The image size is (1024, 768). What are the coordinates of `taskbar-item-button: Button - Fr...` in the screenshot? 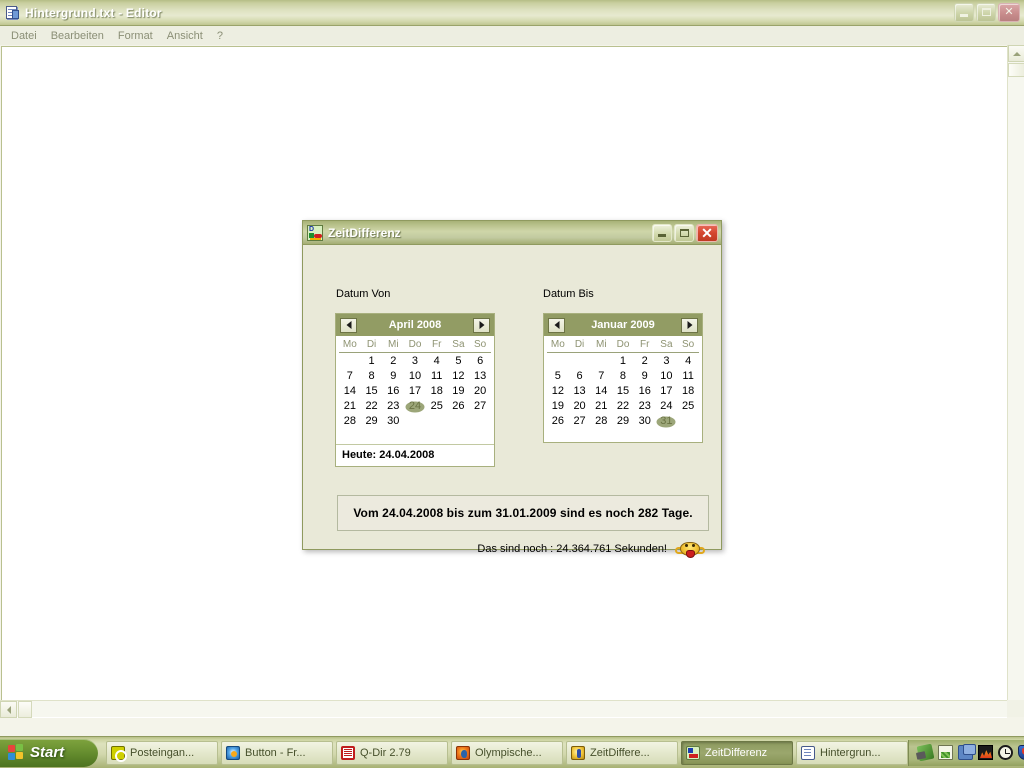 It's located at (277, 752).